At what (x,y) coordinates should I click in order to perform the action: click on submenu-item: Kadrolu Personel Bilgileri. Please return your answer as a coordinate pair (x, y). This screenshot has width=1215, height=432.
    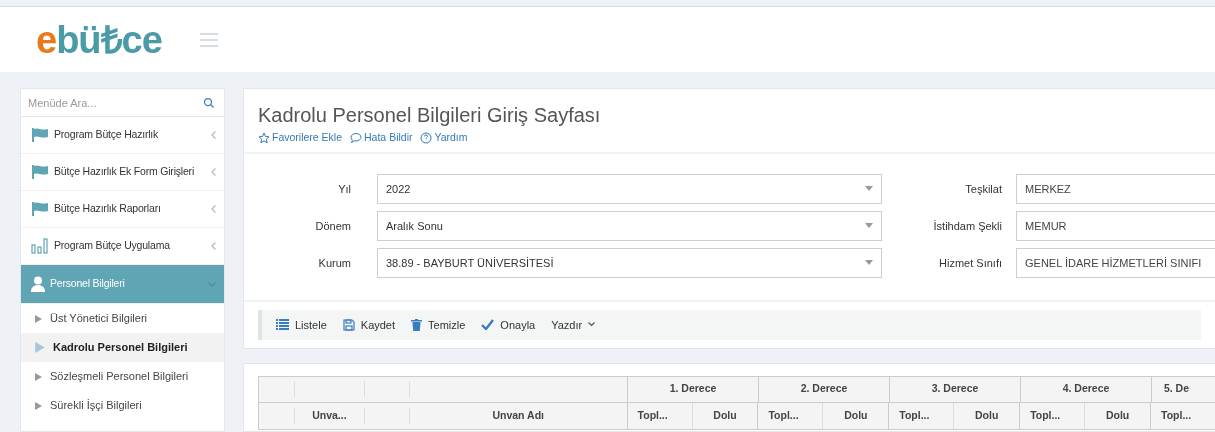
    Looking at the image, I should click on (122, 347).